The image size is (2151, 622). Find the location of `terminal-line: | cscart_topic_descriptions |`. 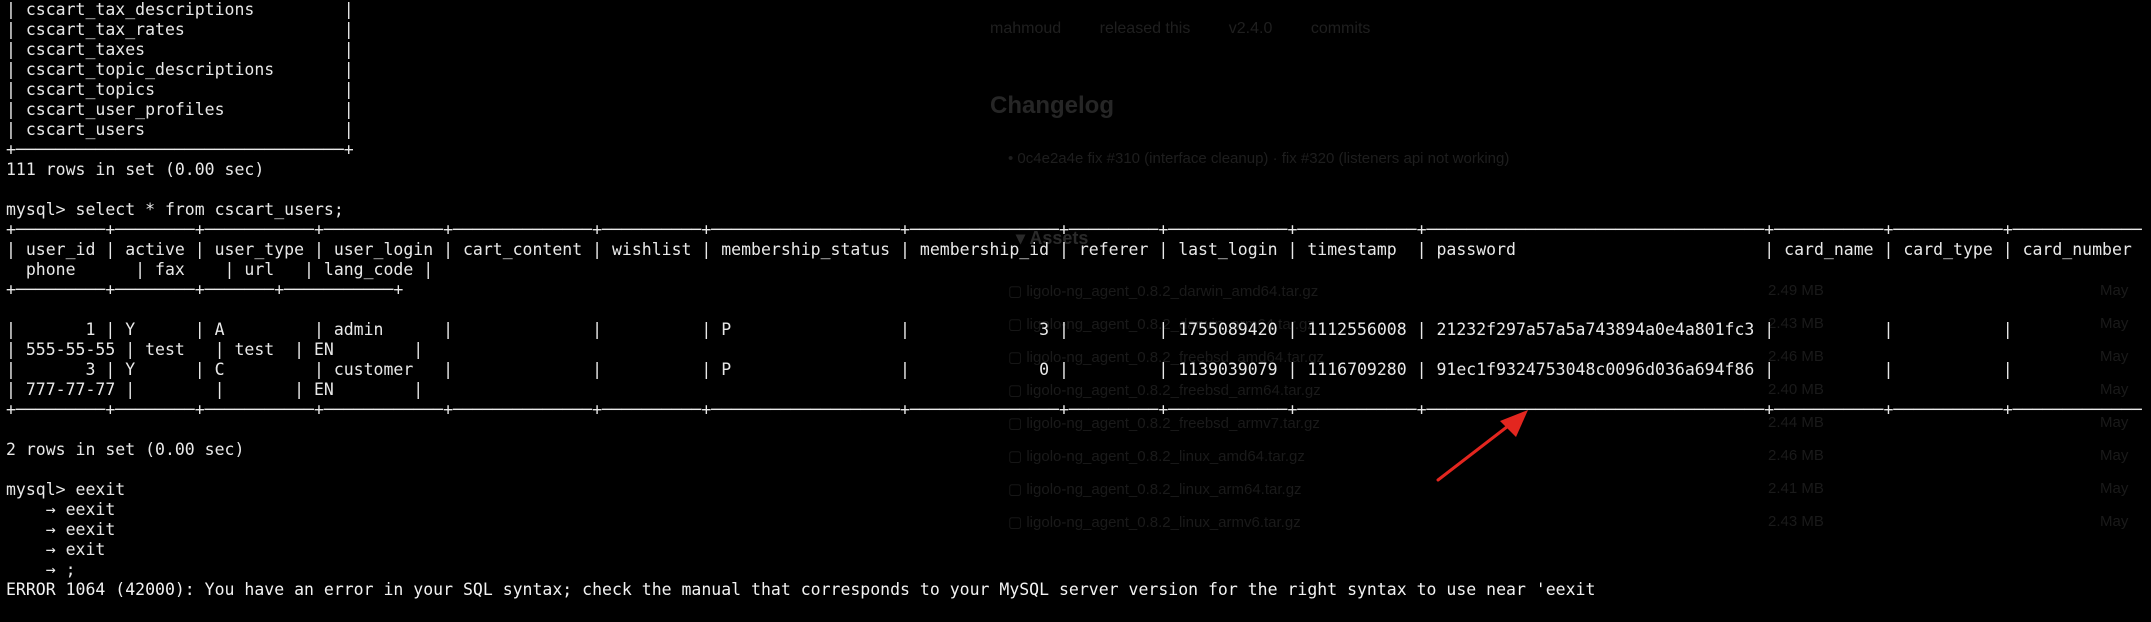

terminal-line: | cscart_topic_descriptions | is located at coordinates (180, 69).